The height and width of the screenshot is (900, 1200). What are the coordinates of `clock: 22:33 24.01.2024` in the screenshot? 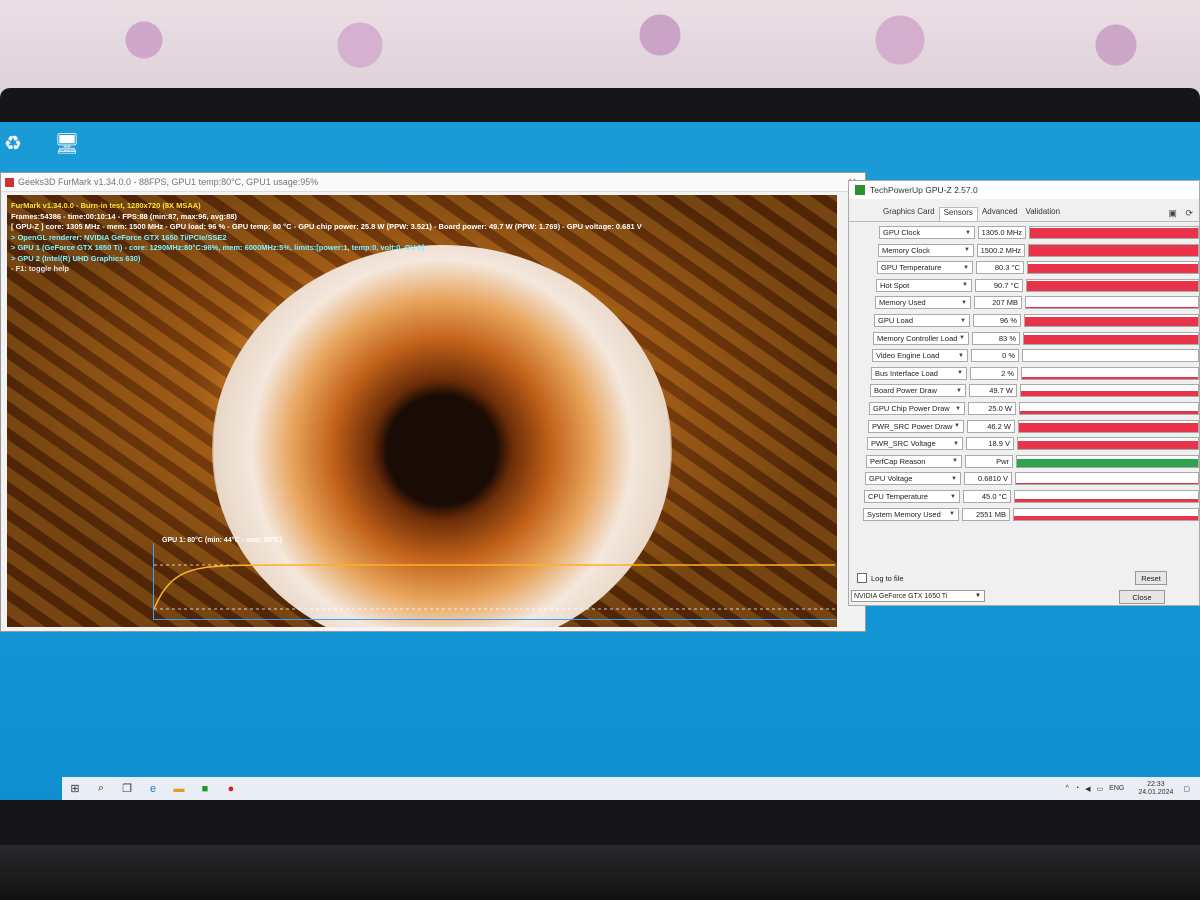 It's located at (1152, 789).